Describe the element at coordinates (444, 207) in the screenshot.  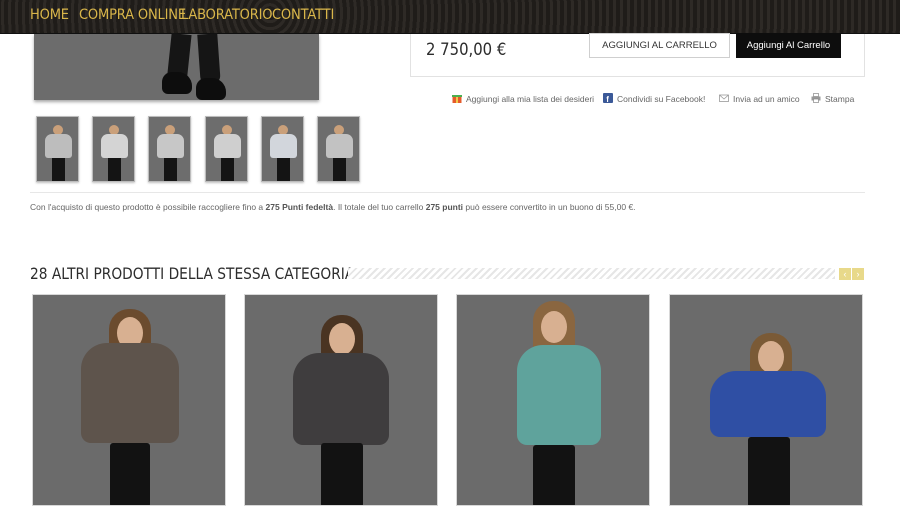
I see `loyalty-points-b: 275 punti` at that location.